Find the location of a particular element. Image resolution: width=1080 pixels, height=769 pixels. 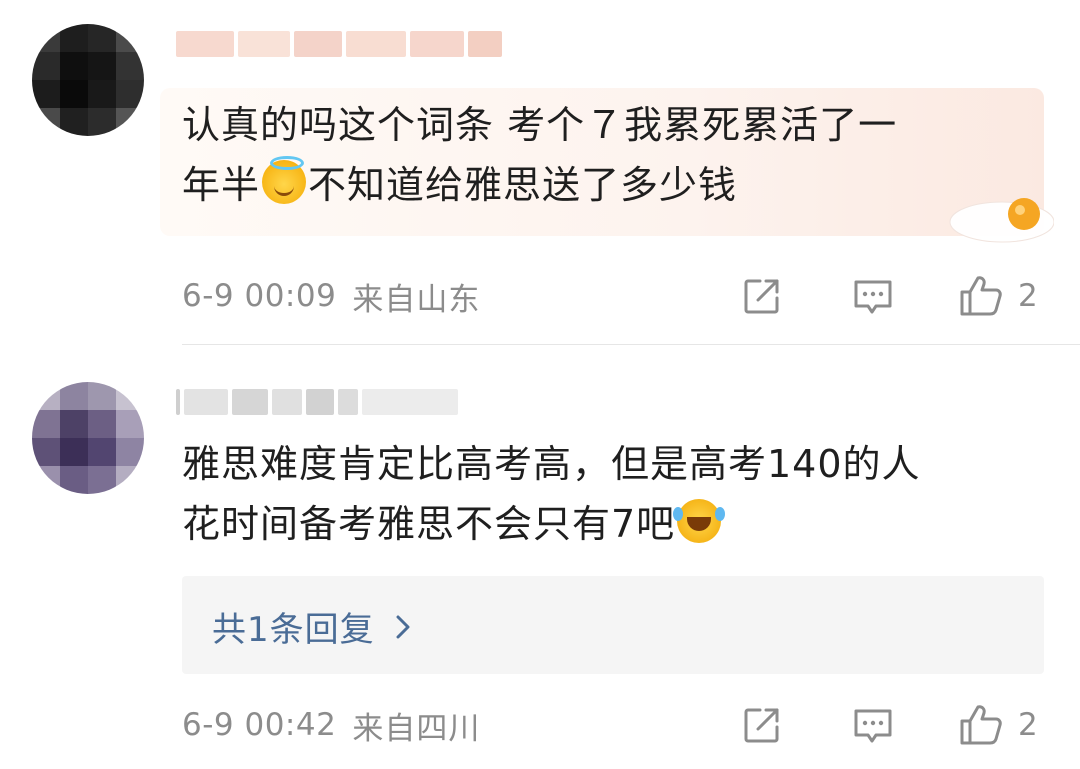

comment-text: 认真的吗这个词条 考个７我累死累活了一 年半 不知道给雅思送了多少钱 is located at coordinates (597, 155).